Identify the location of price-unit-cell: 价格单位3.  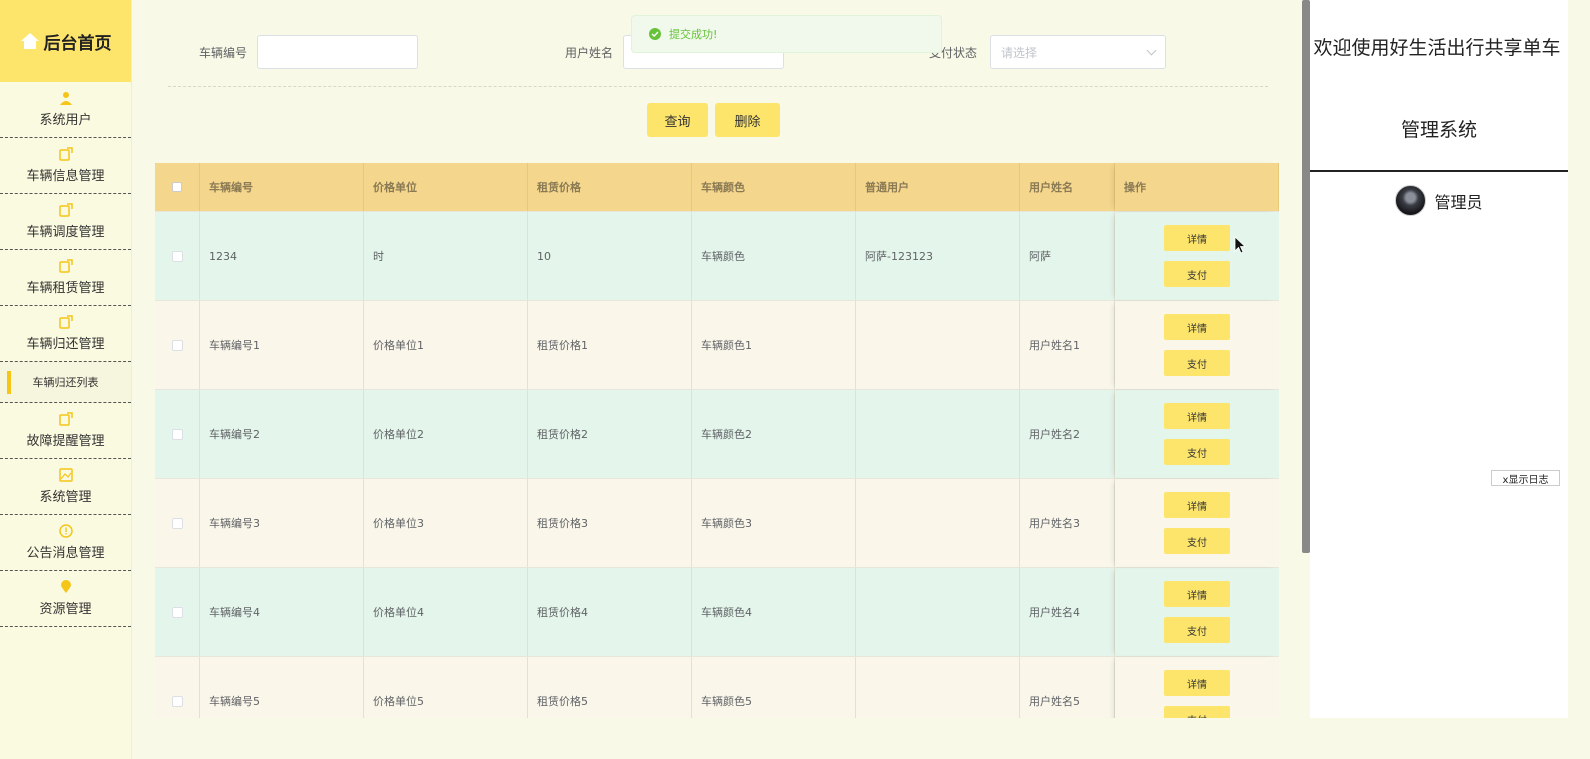
(446, 523).